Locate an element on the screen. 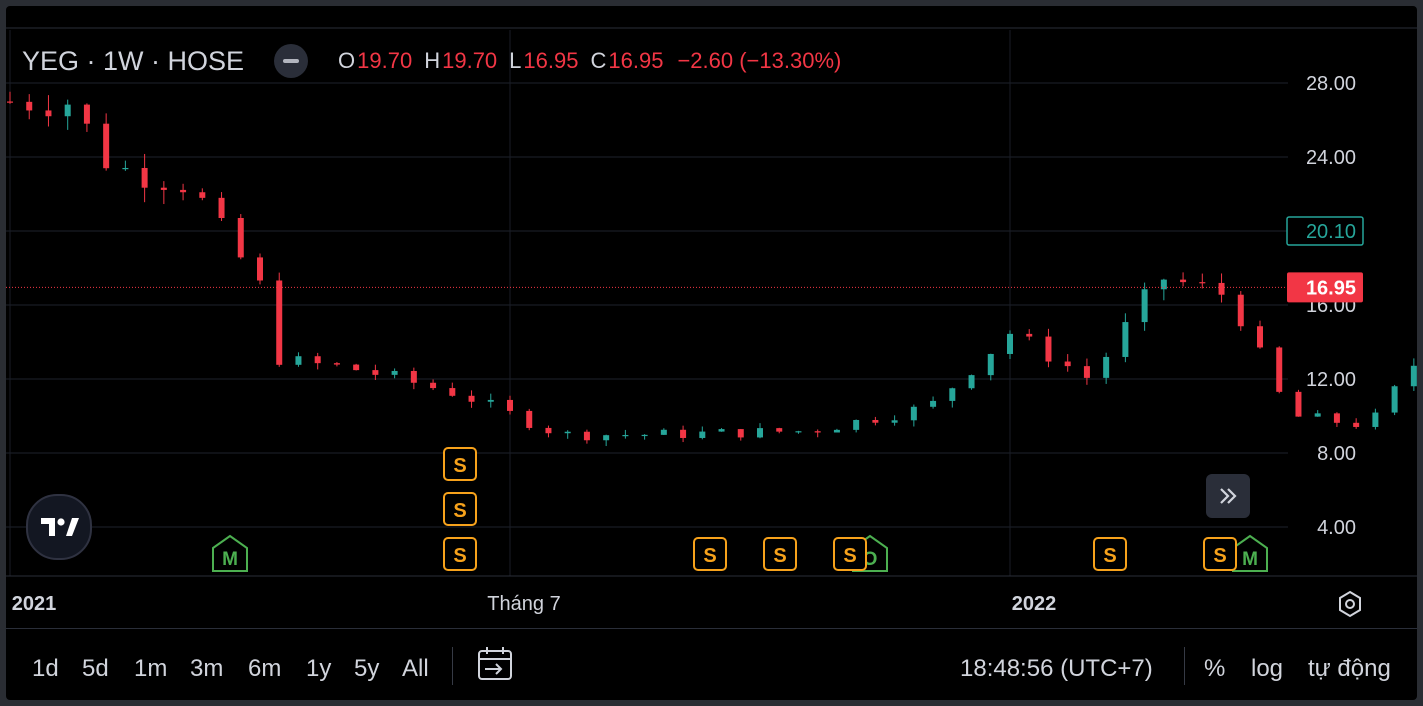  y-tick-label: 28.00 is located at coordinates (1331, 84).